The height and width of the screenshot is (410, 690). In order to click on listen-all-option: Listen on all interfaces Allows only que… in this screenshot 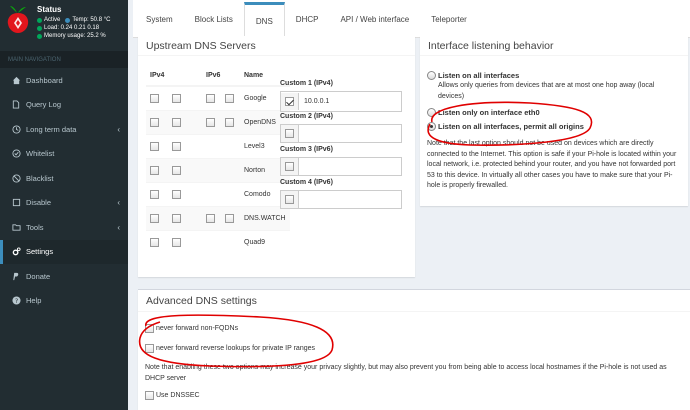, I will do `click(554, 86)`.